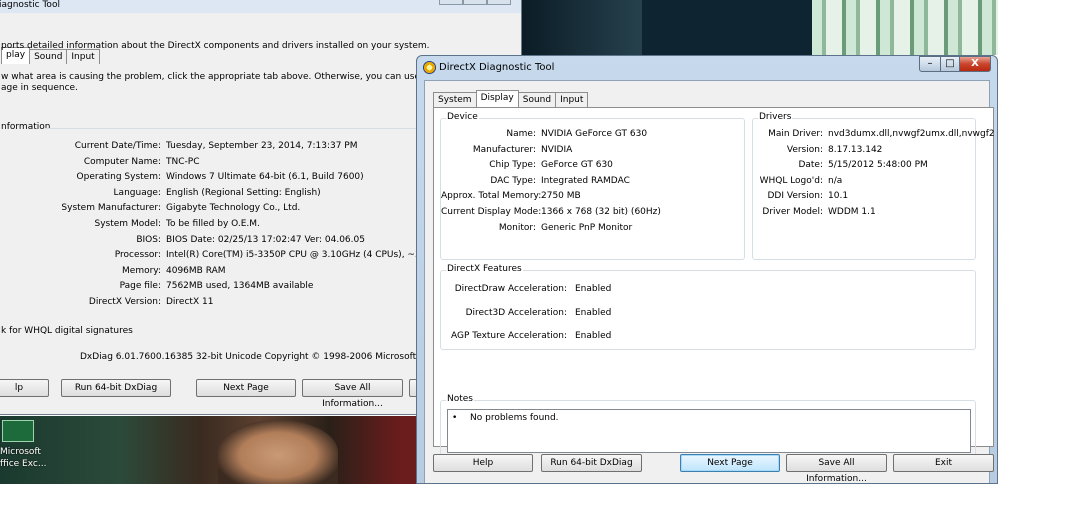  I want to click on window-controls: – □ X, so click(955, 64).